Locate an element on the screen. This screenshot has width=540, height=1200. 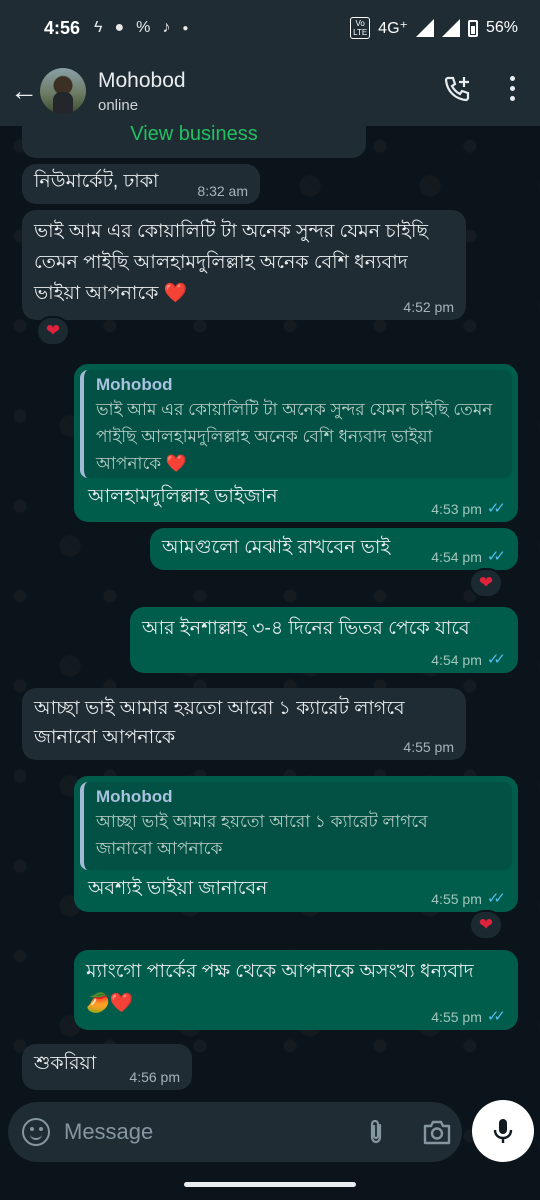
microphone-icon is located at coordinates (503, 1131).